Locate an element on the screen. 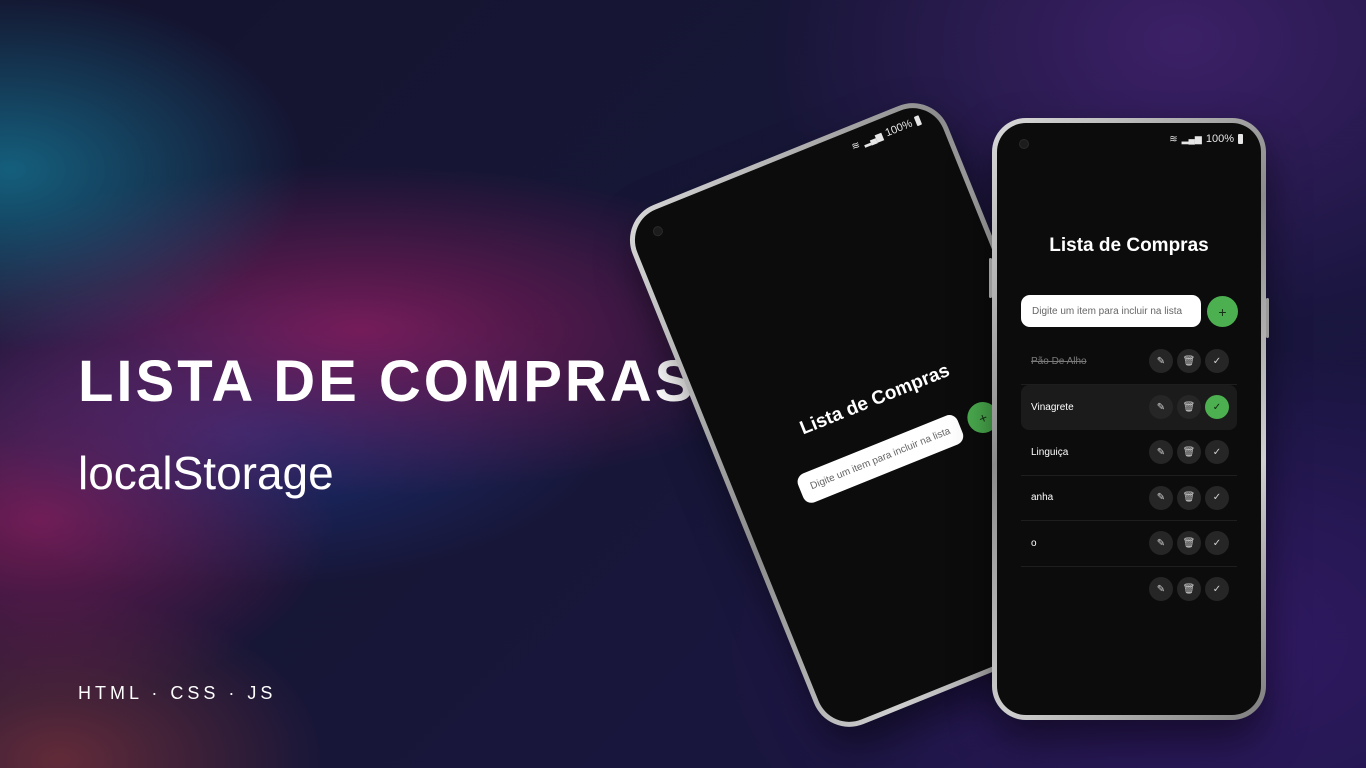 Image resolution: width=1366 pixels, height=768 pixels. tech-stack: HTML · CSS · JS is located at coordinates (177, 693).